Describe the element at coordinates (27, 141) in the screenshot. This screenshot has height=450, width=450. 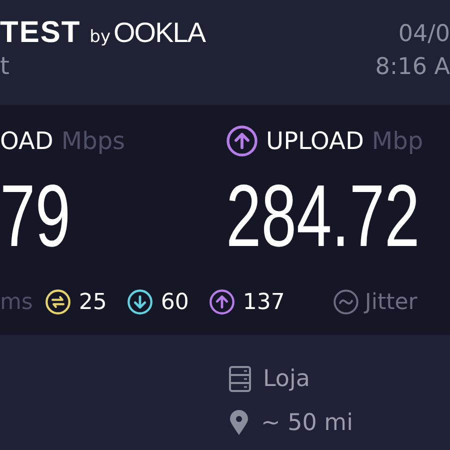
I see `download-label: OAD` at that location.